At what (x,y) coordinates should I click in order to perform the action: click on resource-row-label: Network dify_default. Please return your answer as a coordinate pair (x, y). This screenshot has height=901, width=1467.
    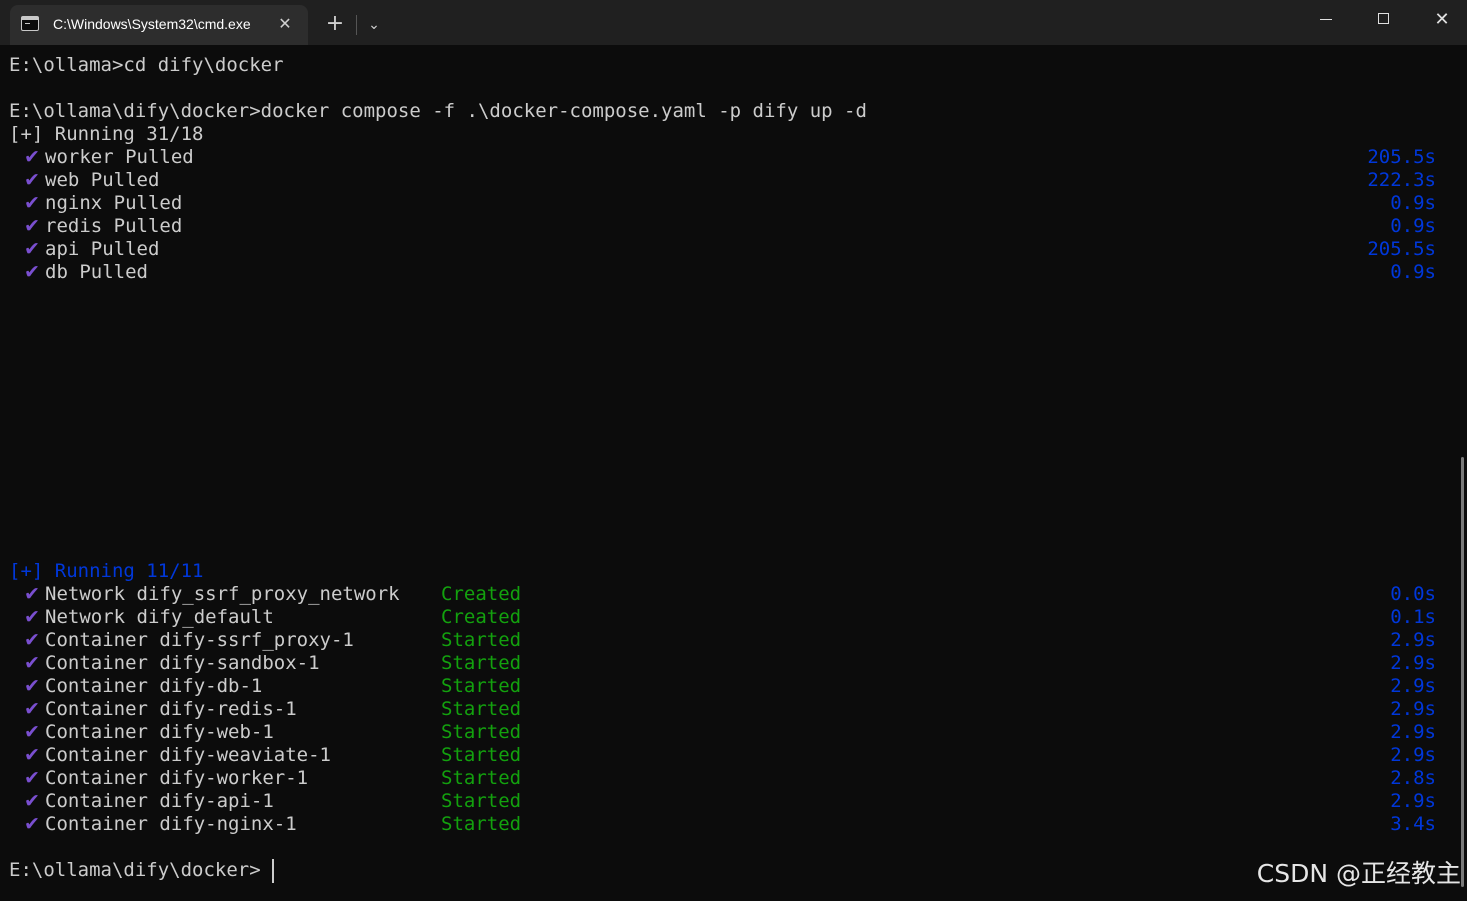
    Looking at the image, I should click on (159, 617).